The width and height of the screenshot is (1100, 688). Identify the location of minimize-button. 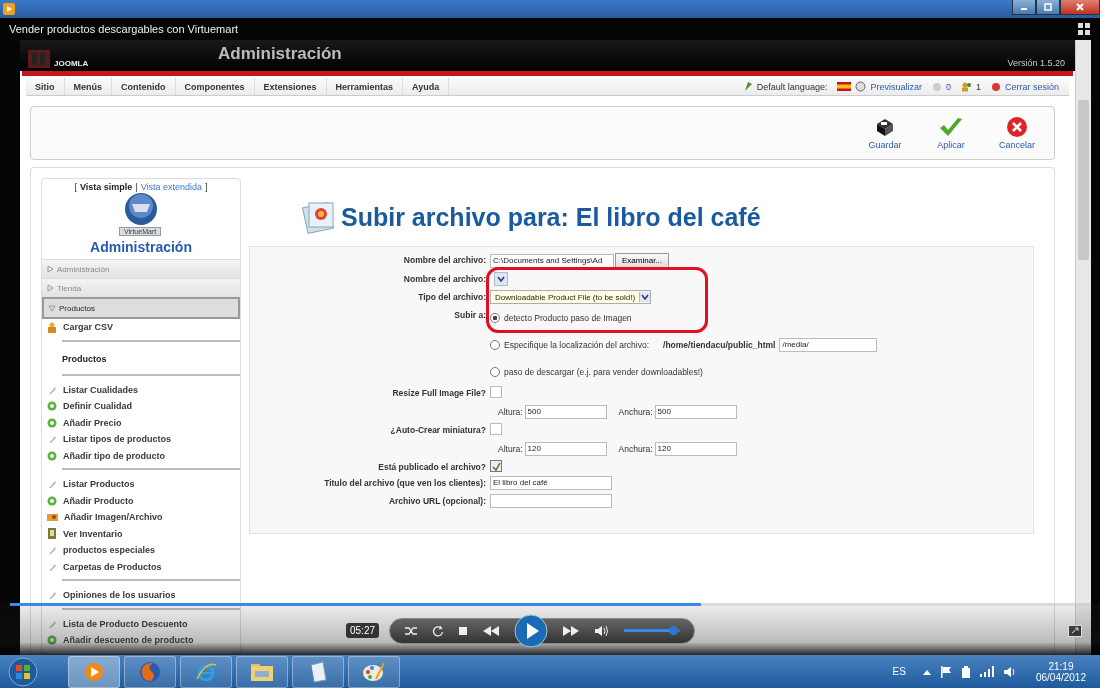
(1024, 7).